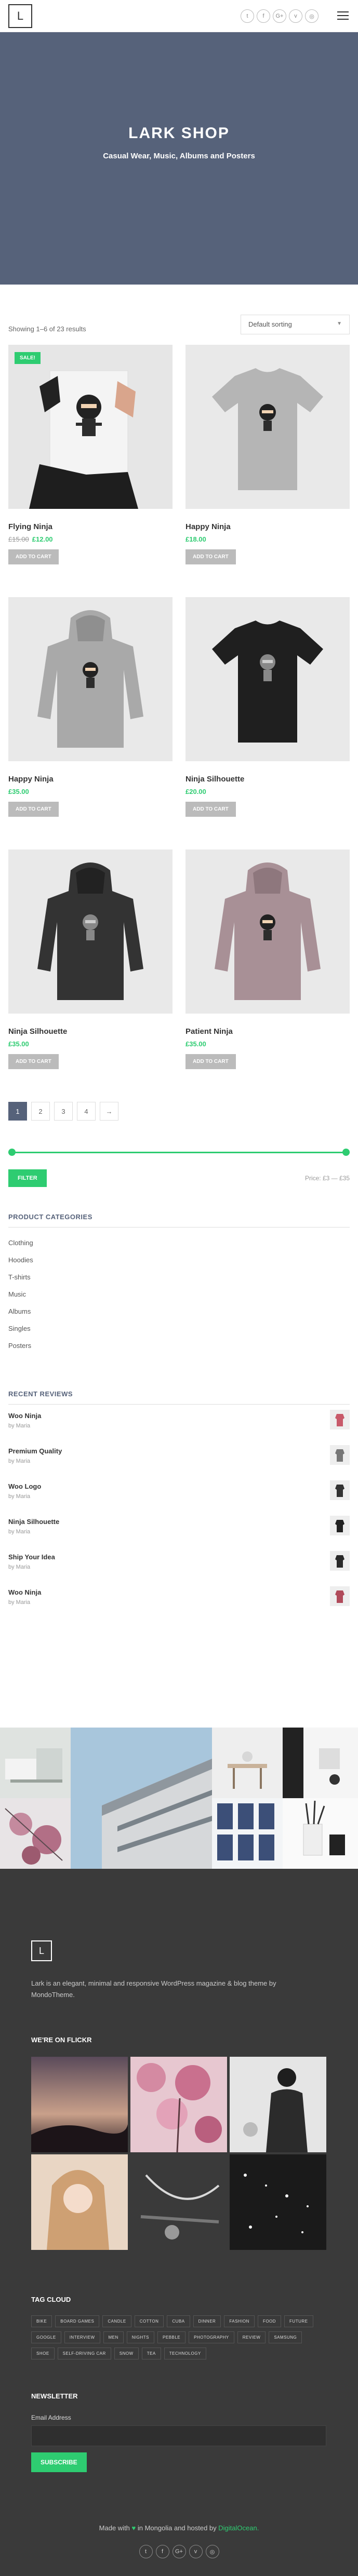 The height and width of the screenshot is (2576, 358). Describe the element at coordinates (207, 2321) in the screenshot. I see `tag-link: DINNER` at that location.